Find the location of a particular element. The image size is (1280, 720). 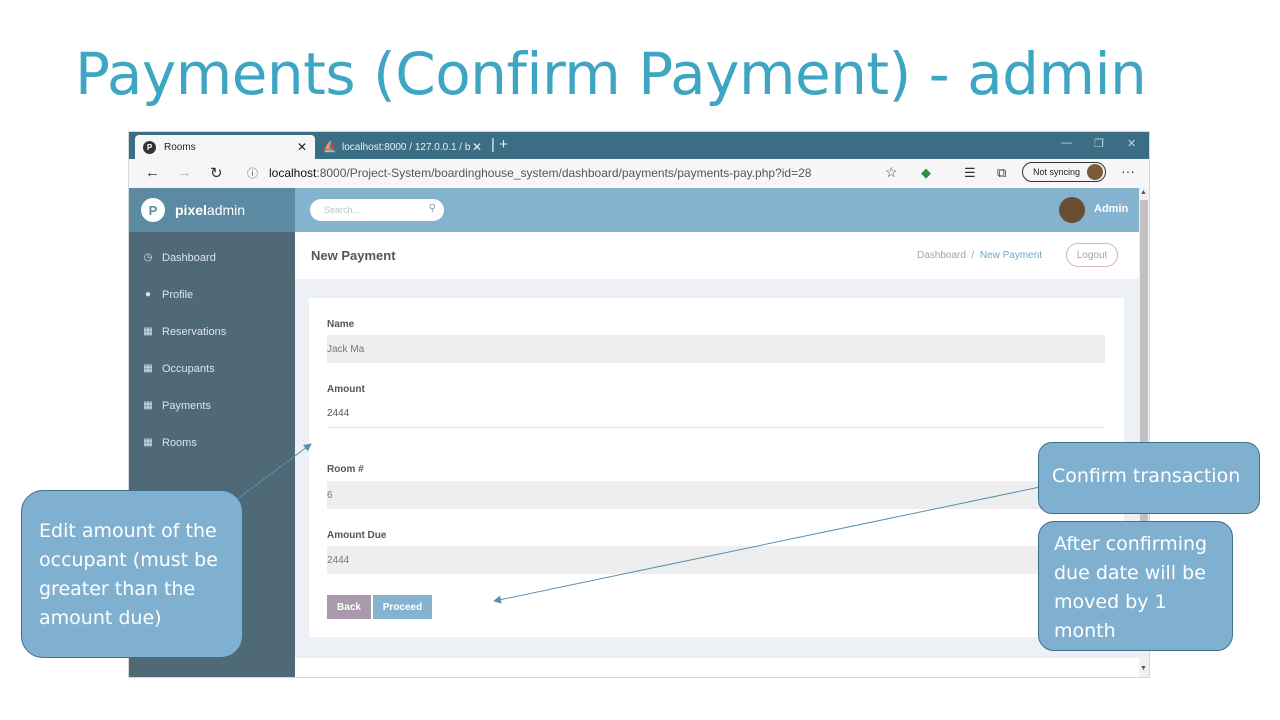

profile-avatar is located at coordinates (1095, 172).